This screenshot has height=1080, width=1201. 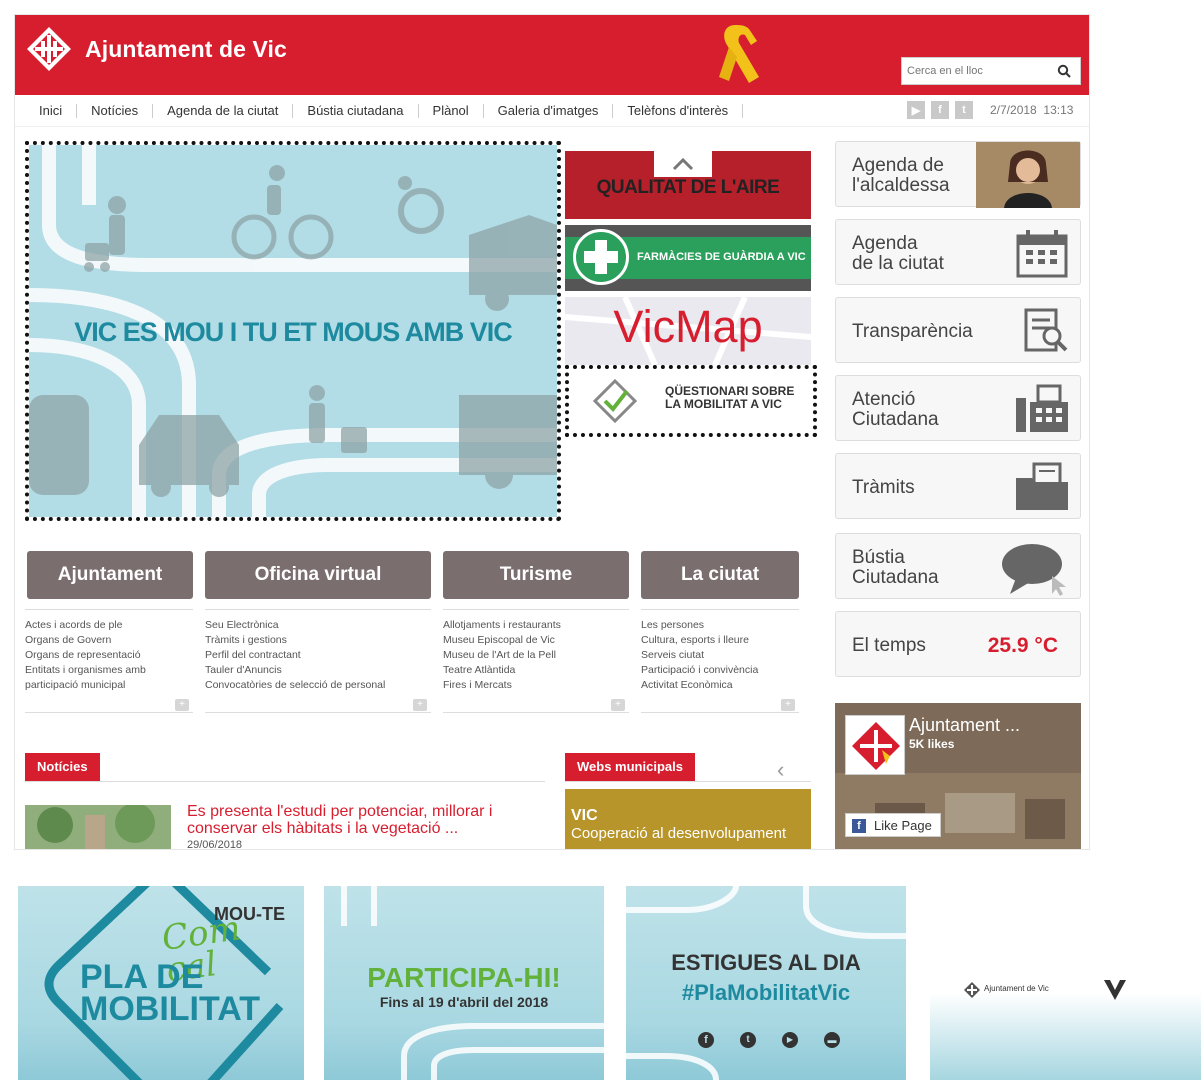 What do you see at coordinates (318, 670) in the screenshot?
I see `link-tauler: Tauler d'Anuncis` at bounding box center [318, 670].